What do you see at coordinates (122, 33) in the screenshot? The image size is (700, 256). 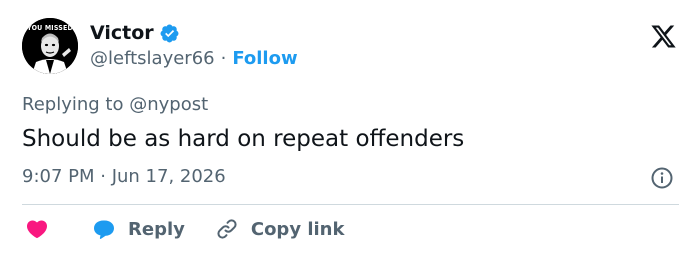 I see `author-display-name: Victor` at bounding box center [122, 33].